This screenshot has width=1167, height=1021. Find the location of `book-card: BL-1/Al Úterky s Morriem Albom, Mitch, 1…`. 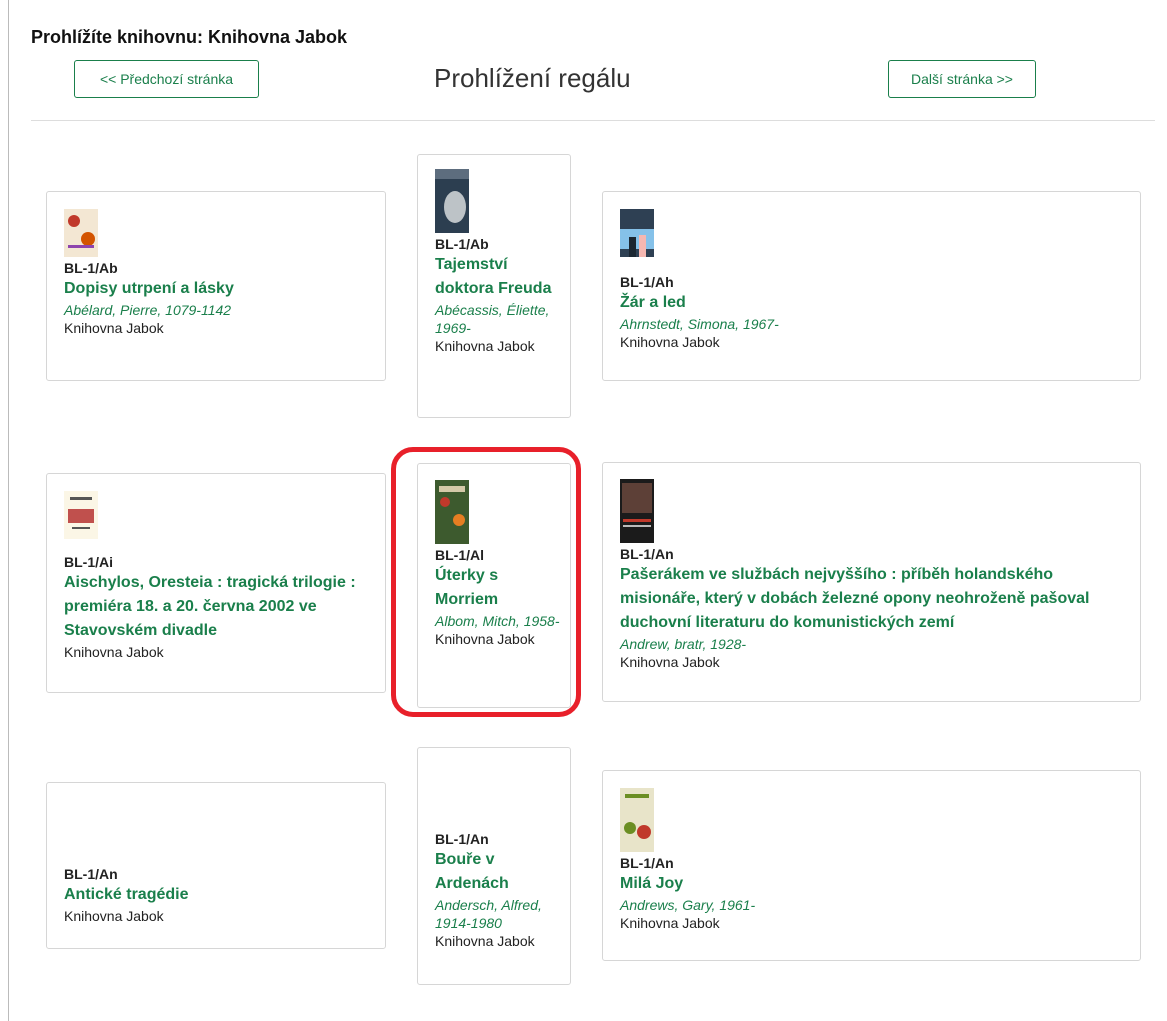

book-card: BL-1/Al Úterky s Morriem Albom, Mitch, 1… is located at coordinates (494, 585).